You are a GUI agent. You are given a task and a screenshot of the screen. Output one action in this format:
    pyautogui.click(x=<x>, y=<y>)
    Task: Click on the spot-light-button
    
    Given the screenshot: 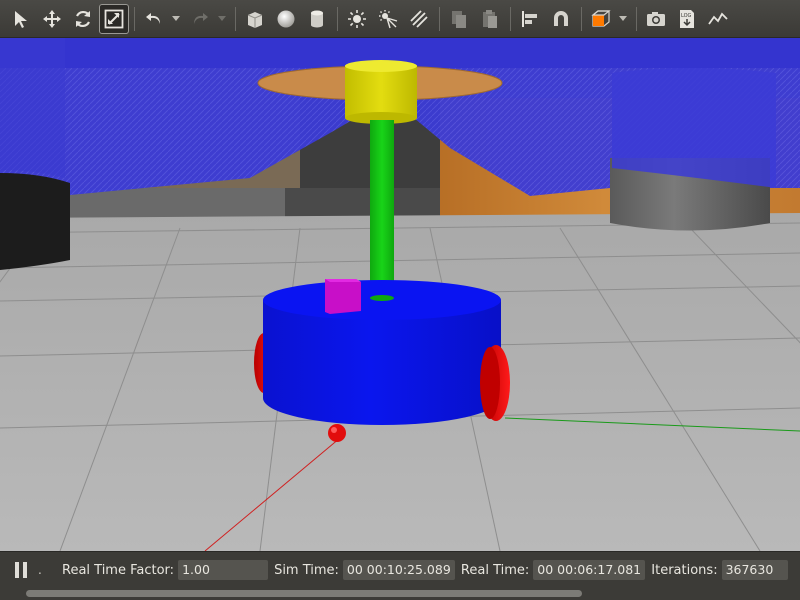 What is the action you would take?
    pyautogui.click(x=388, y=19)
    